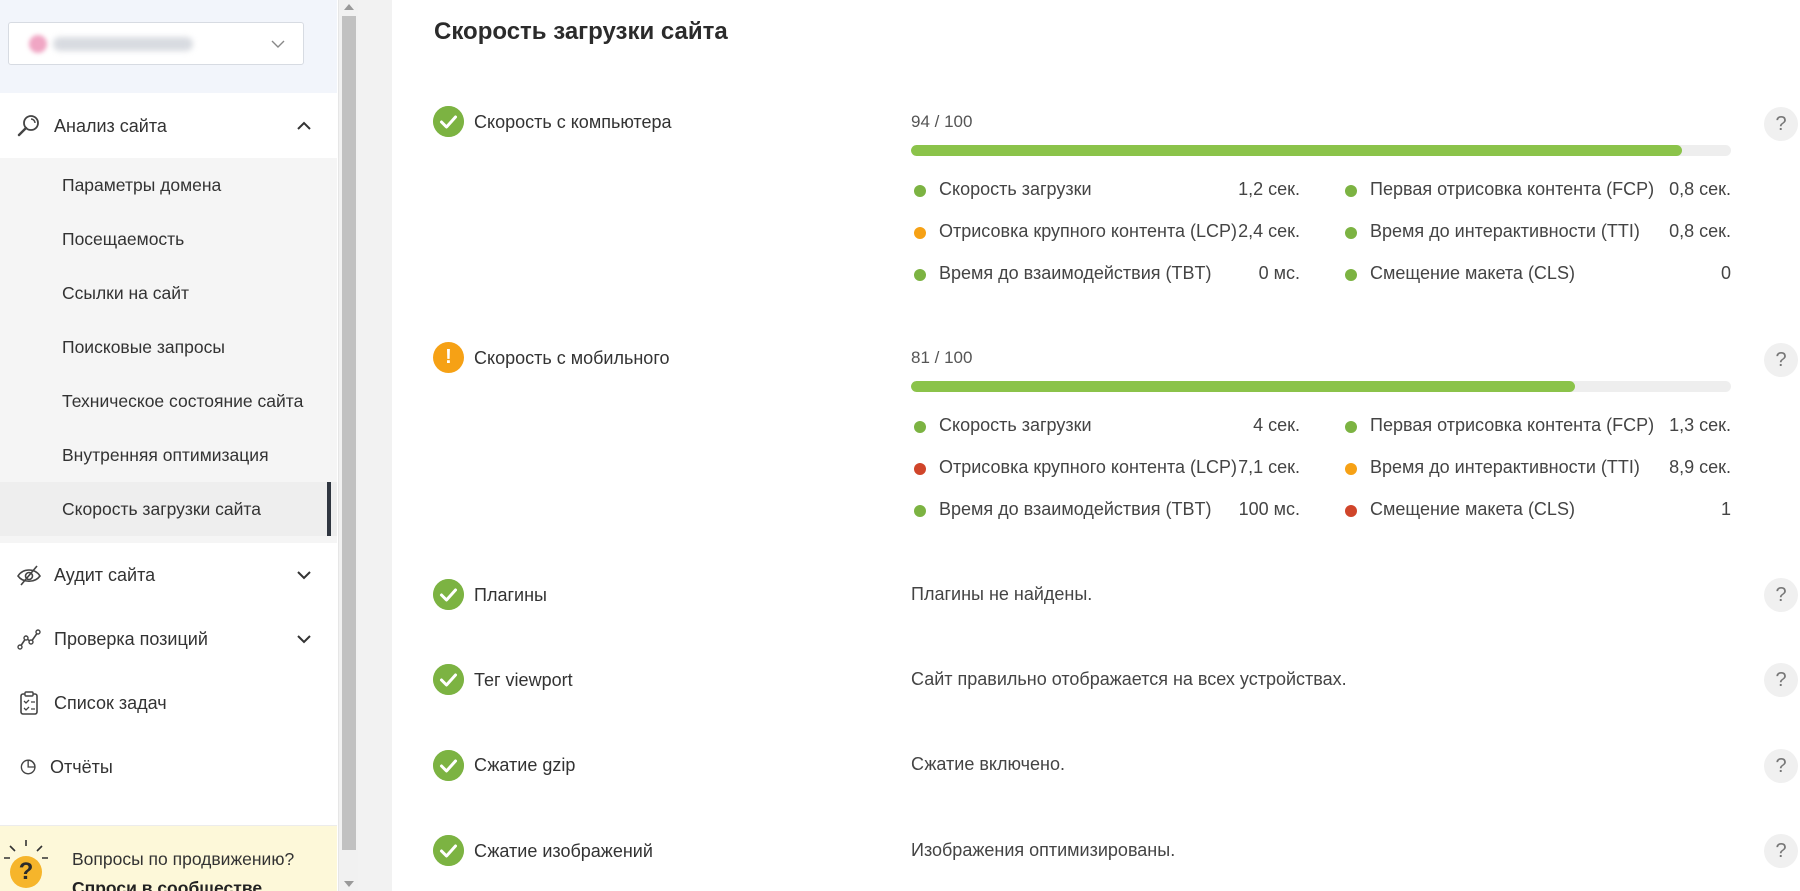  I want to click on mobile-speed-label: Скорость с мобильного, so click(572, 358).